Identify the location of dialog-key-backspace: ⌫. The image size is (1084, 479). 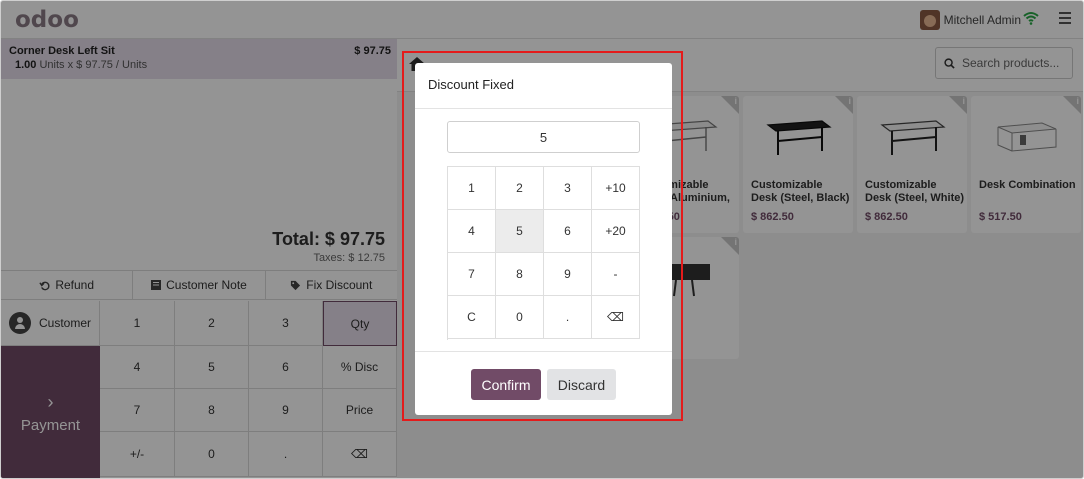
(616, 317).